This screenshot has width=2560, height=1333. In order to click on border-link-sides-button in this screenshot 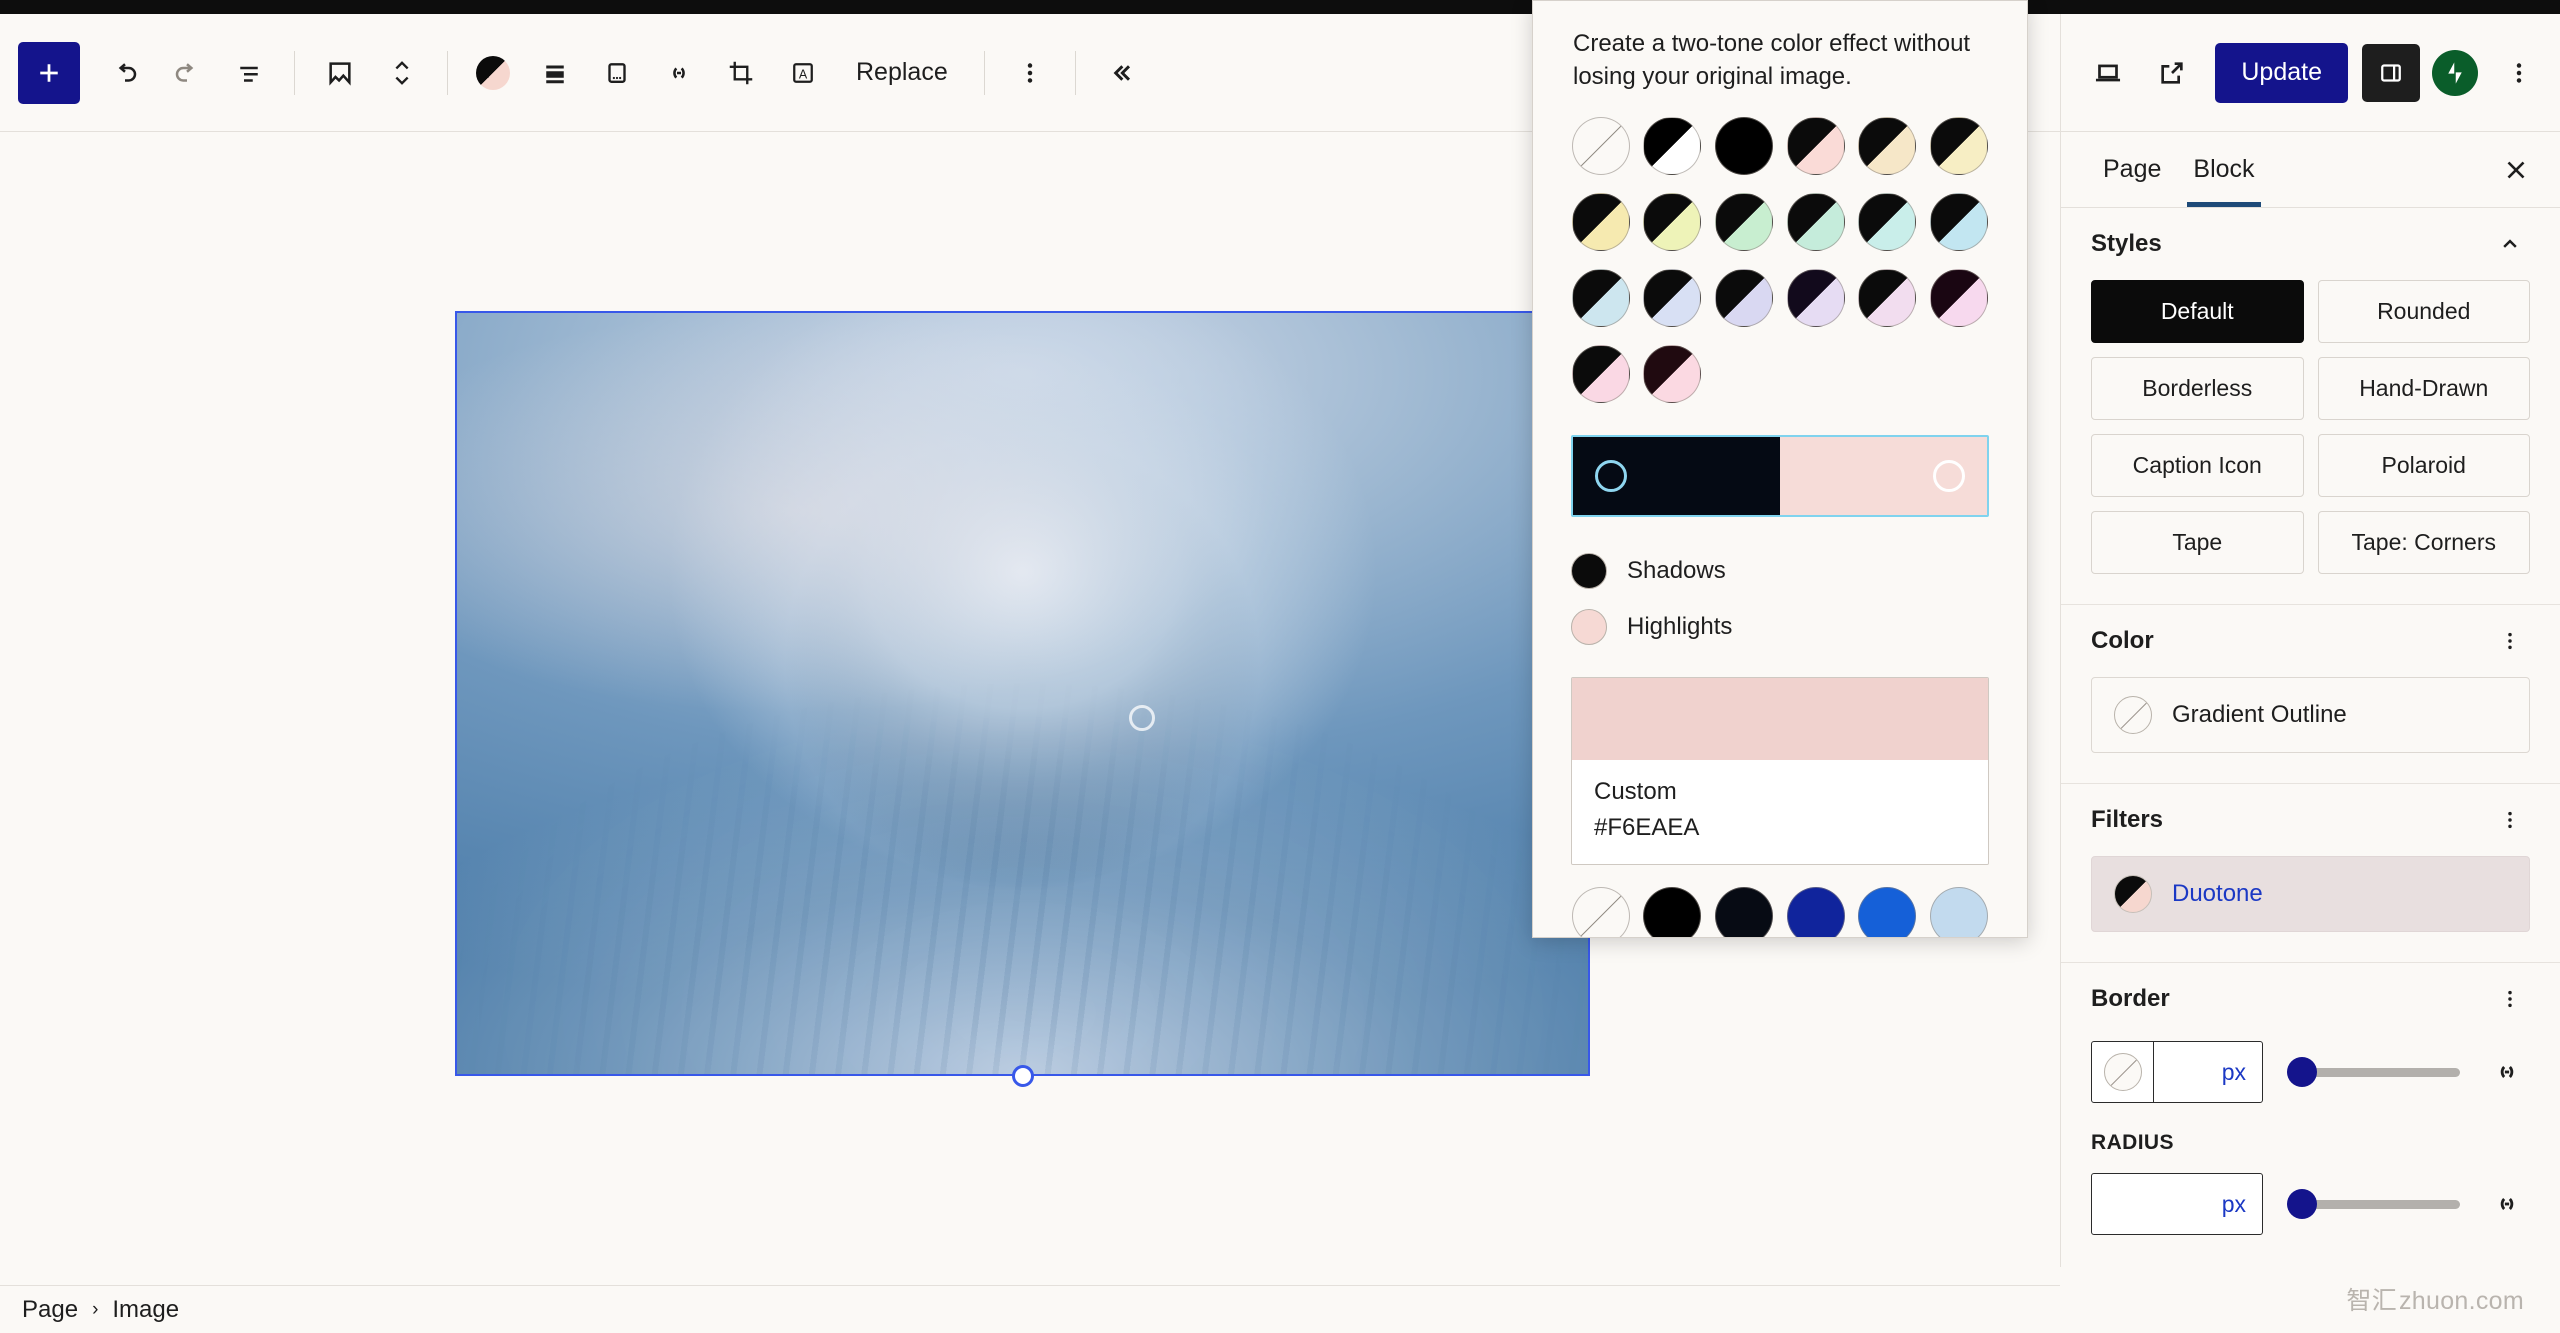, I will do `click(2507, 1072)`.